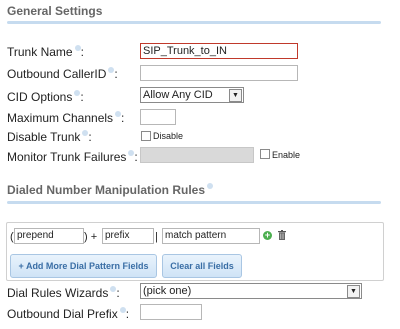 The image size is (400, 329). Describe the element at coordinates (91, 237) in the screenshot. I see `close-paren-plus: ) +` at that location.